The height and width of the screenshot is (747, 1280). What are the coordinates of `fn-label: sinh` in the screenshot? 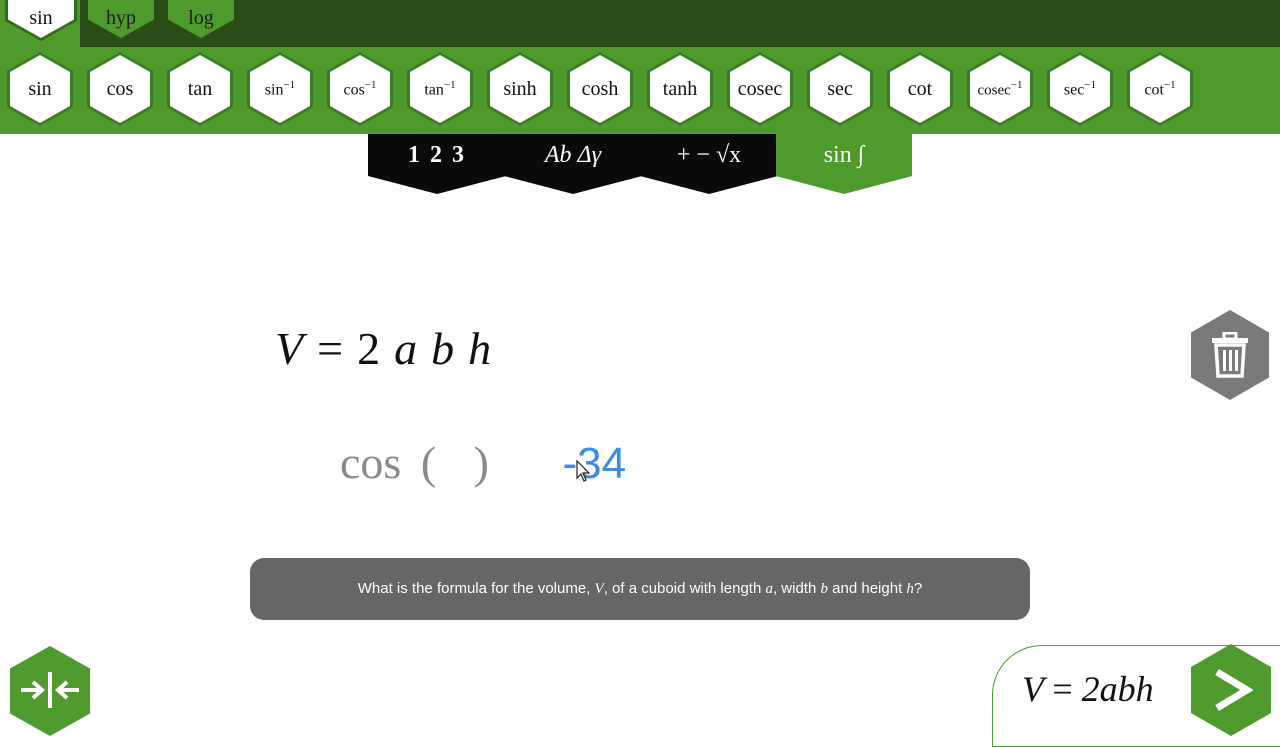 It's located at (520, 88).